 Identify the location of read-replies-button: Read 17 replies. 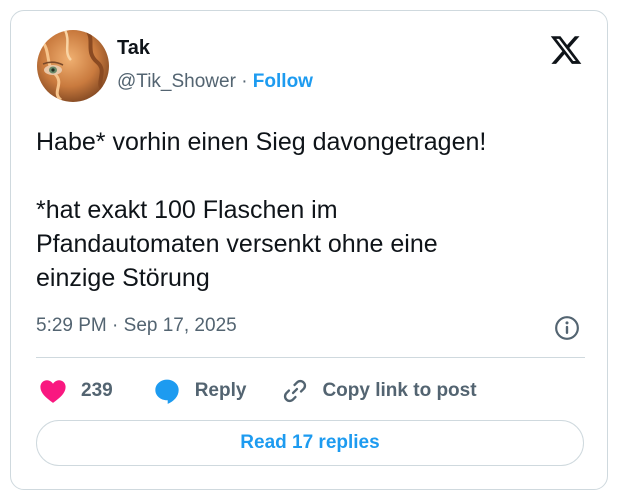
(310, 443).